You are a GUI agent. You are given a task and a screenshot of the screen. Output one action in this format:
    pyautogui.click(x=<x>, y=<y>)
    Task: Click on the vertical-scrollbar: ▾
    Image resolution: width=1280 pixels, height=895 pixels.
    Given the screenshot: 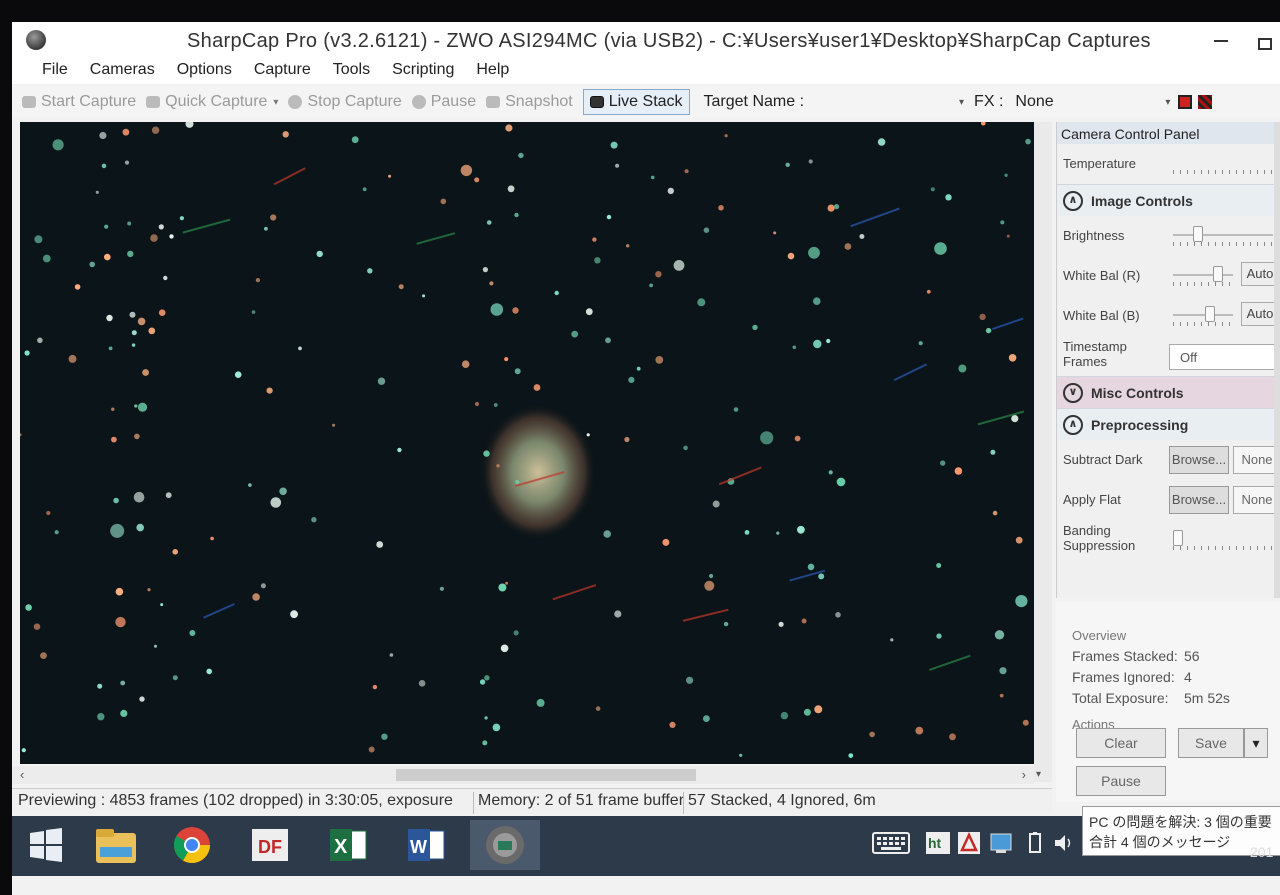 What is the action you would take?
    pyautogui.click(x=1043, y=452)
    